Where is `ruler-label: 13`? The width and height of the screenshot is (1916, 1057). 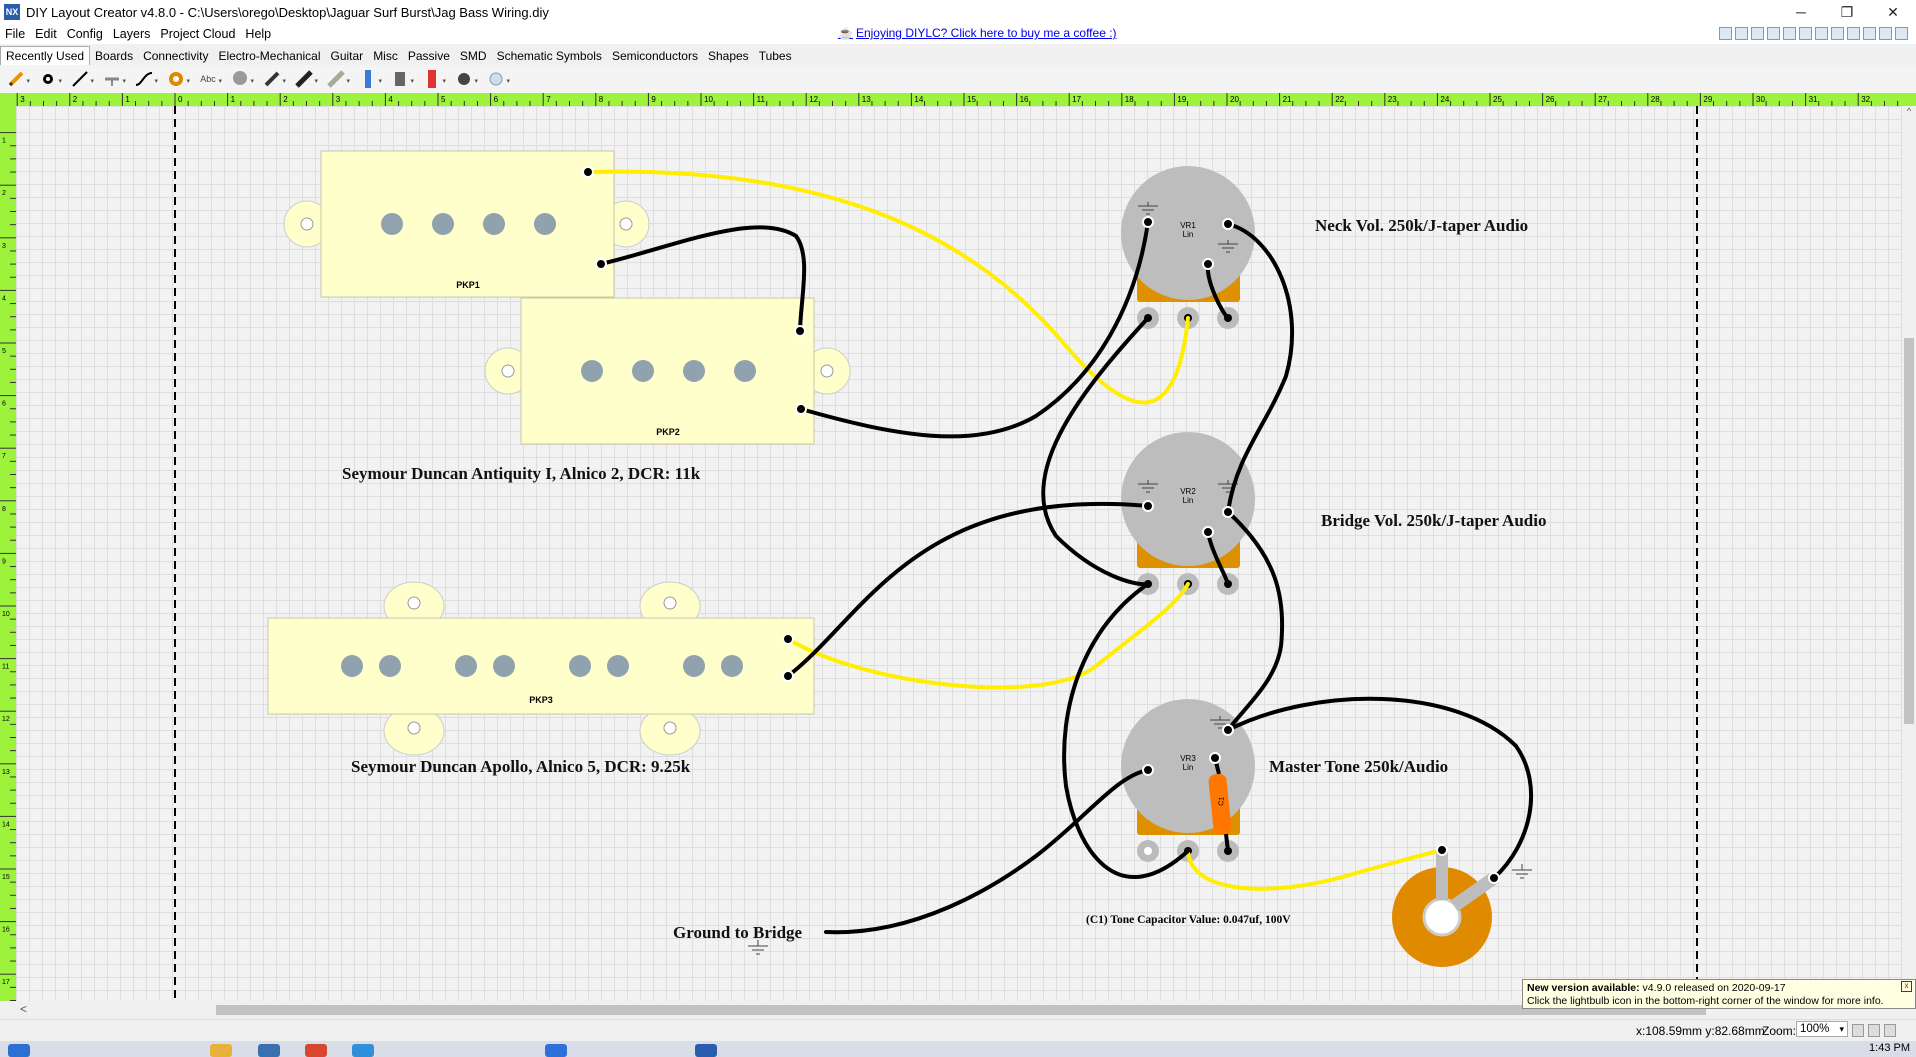 ruler-label: 13 is located at coordinates (866, 99).